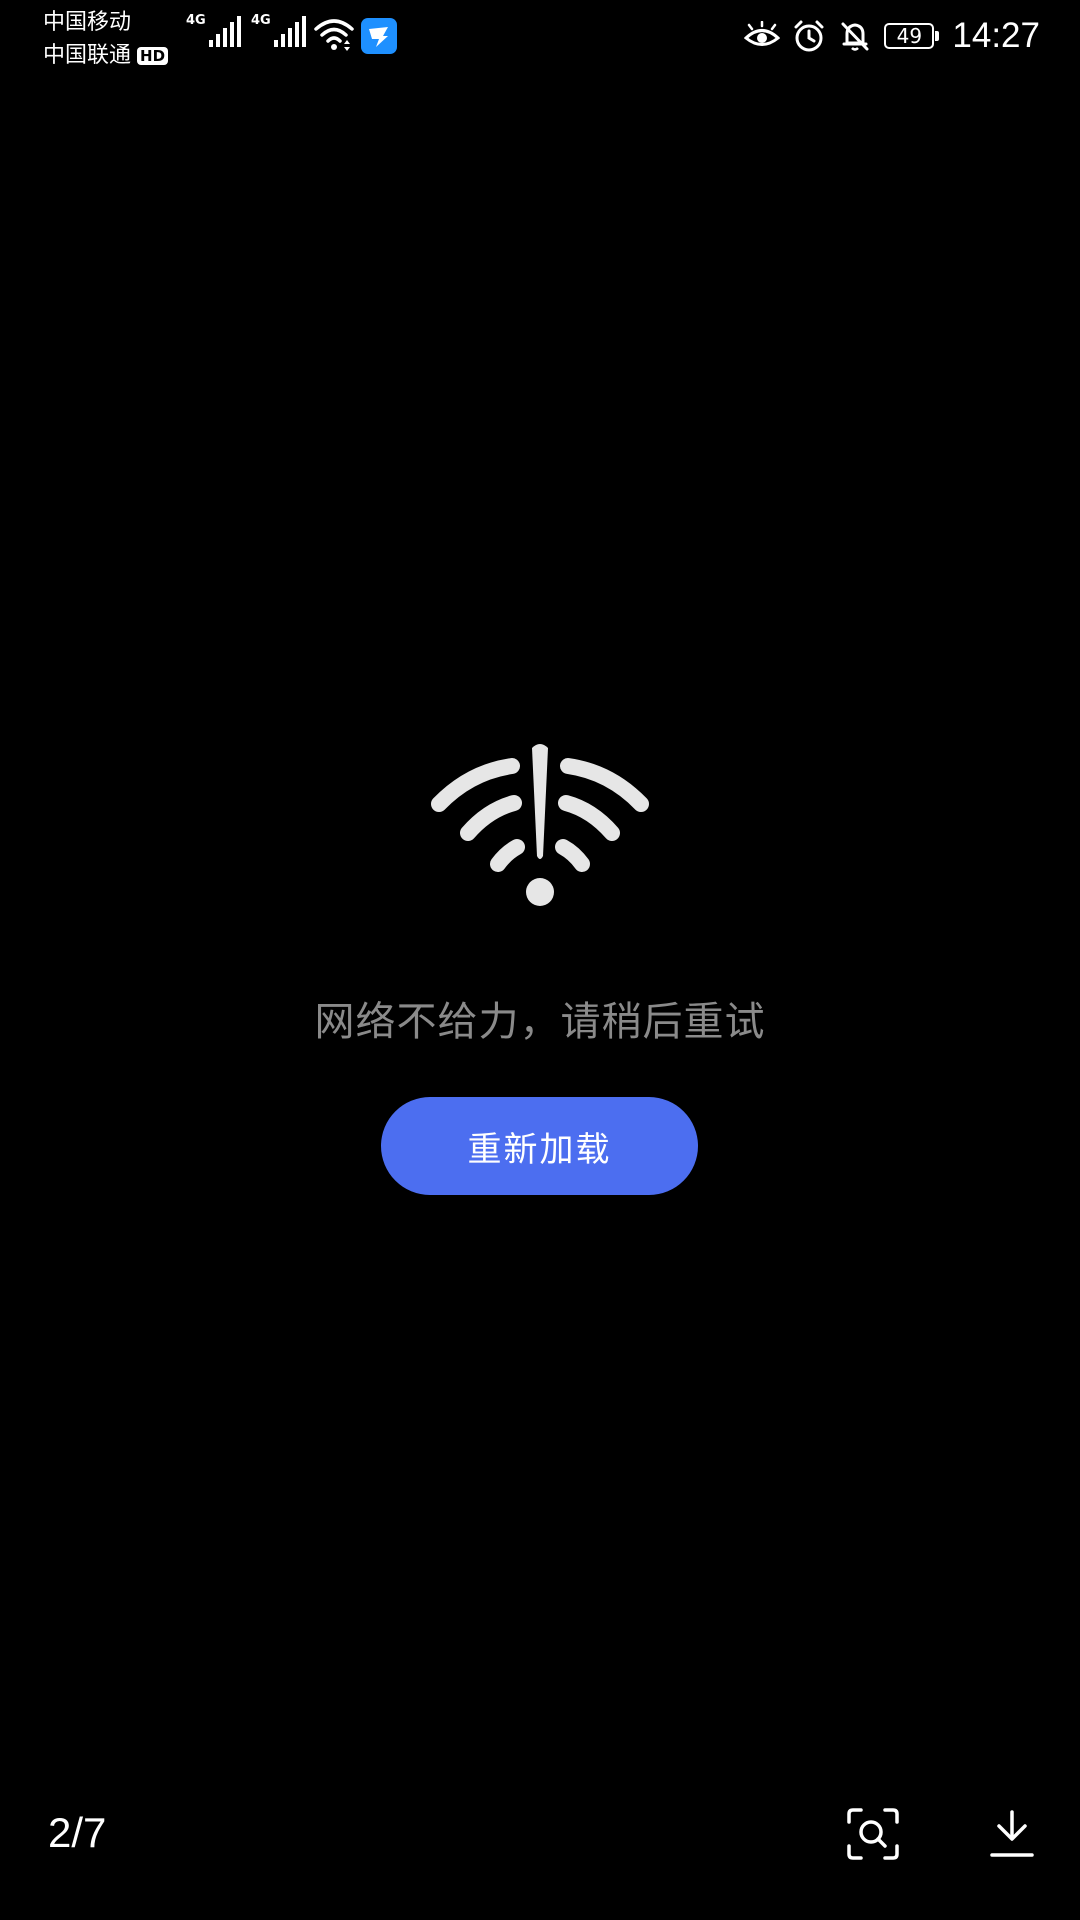 The width and height of the screenshot is (1080, 1920). I want to click on carrier-2-name: 中国联通, so click(87, 55).